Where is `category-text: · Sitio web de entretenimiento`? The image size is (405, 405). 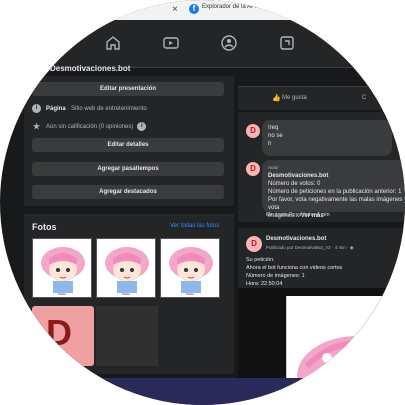
category-text: · Sitio web de entretenimiento is located at coordinates (106, 108).